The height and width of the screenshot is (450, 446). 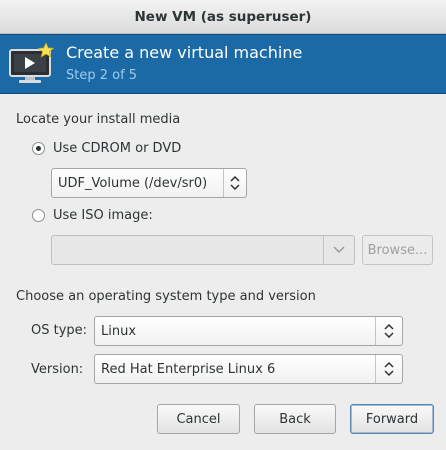 I want to click on window-titlebar: New VM (as superuser), so click(x=223, y=17).